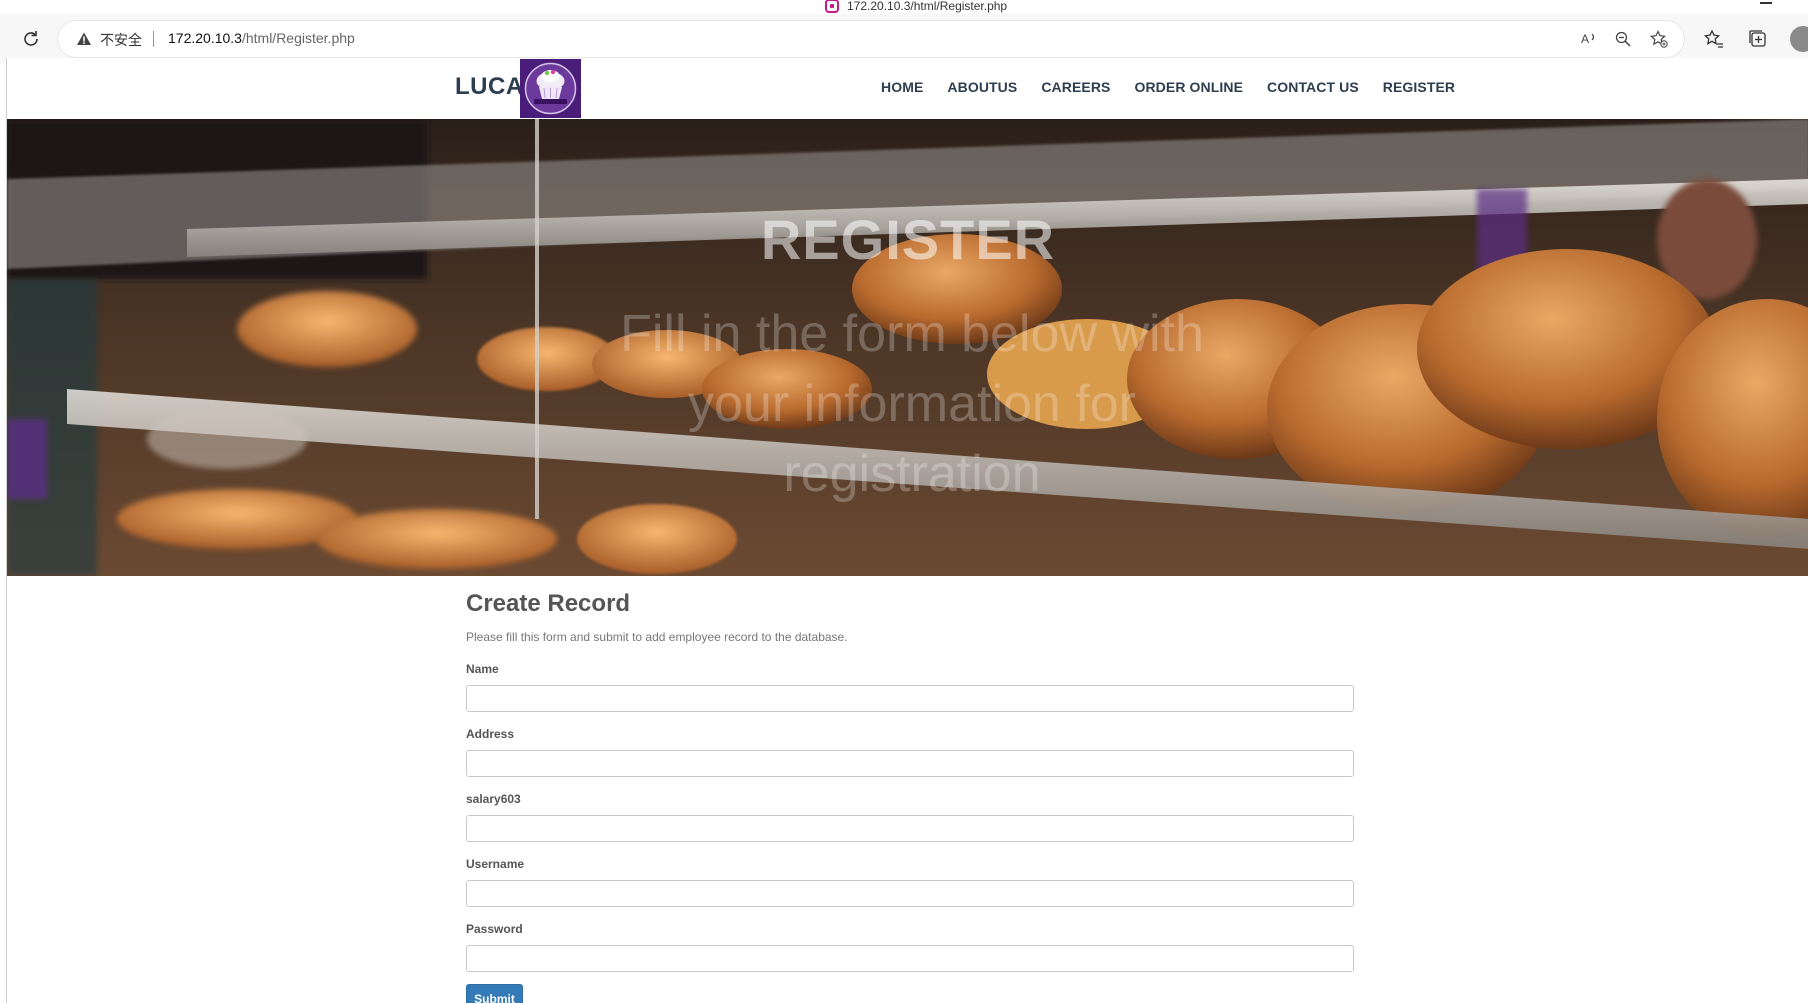 Image resolution: width=1808 pixels, height=1003 pixels. I want to click on nav-contact-us: CONTACT US, so click(1313, 87).